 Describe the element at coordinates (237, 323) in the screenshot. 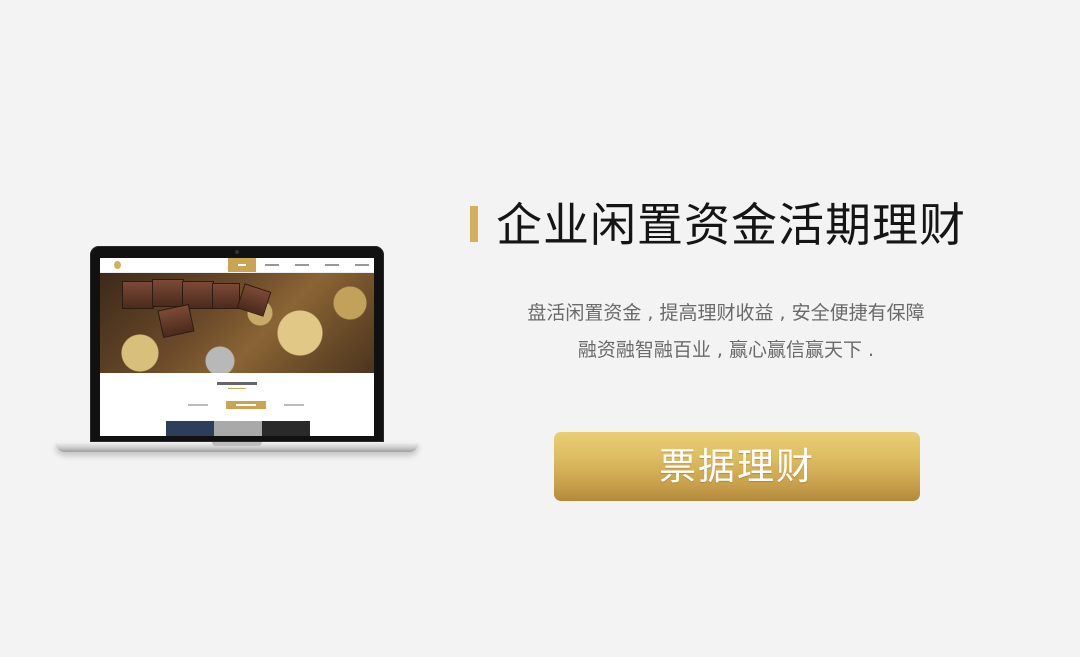

I see `preview-hero-image` at that location.